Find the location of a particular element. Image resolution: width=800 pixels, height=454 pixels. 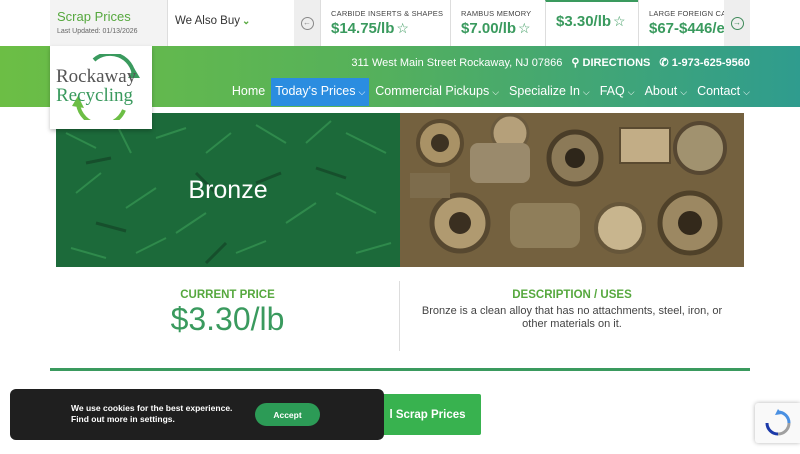

we-also-buy-label: We Also Buy is located at coordinates (207, 21).